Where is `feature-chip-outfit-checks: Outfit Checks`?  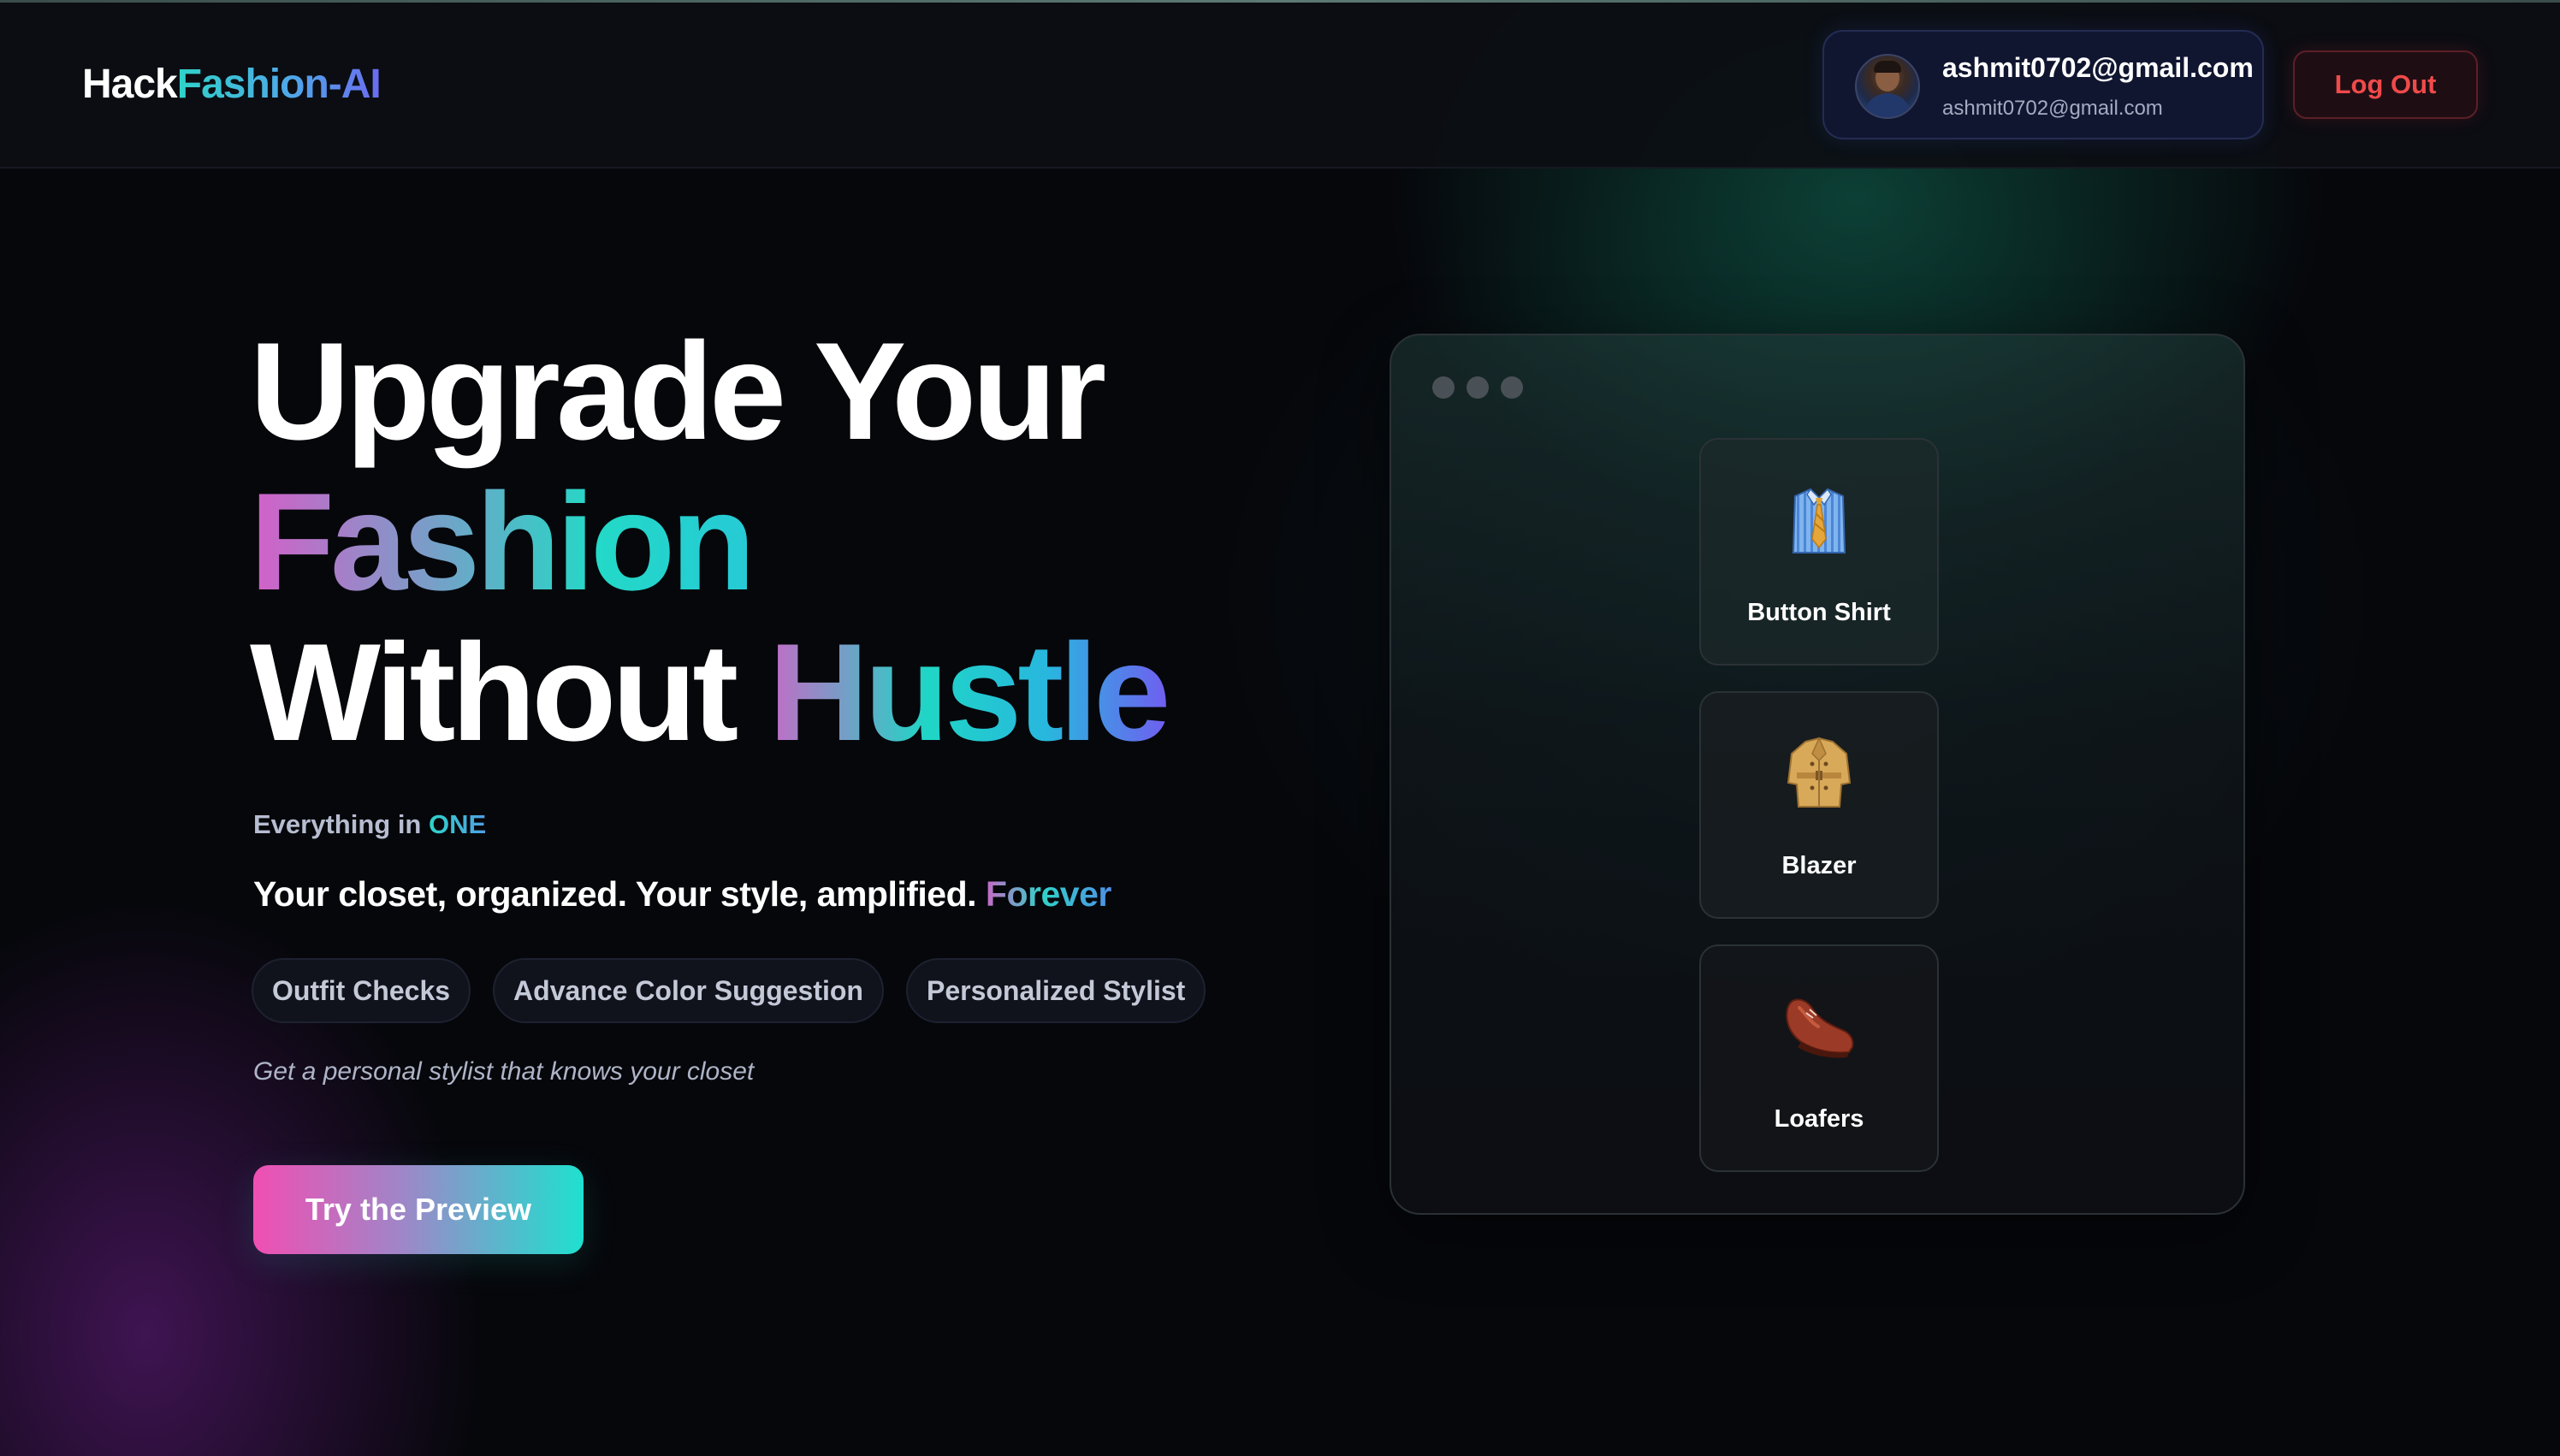 feature-chip-outfit-checks: Outfit Checks is located at coordinates (361, 991).